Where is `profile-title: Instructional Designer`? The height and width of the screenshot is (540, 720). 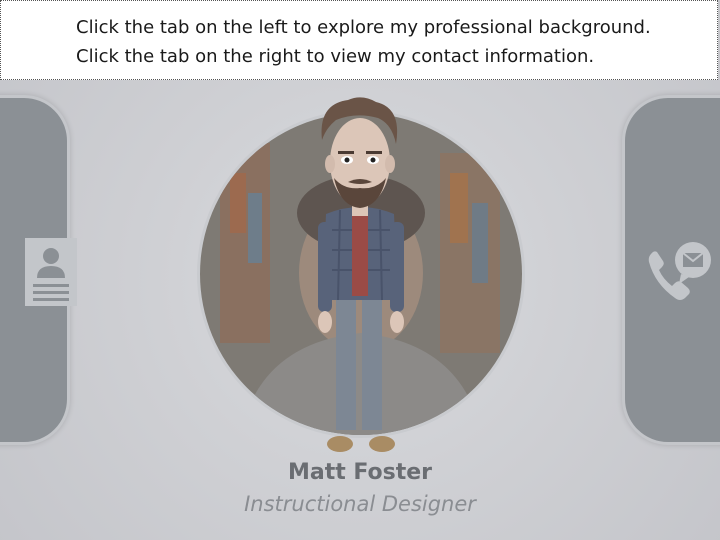
profile-title: Instructional Designer is located at coordinates (360, 504).